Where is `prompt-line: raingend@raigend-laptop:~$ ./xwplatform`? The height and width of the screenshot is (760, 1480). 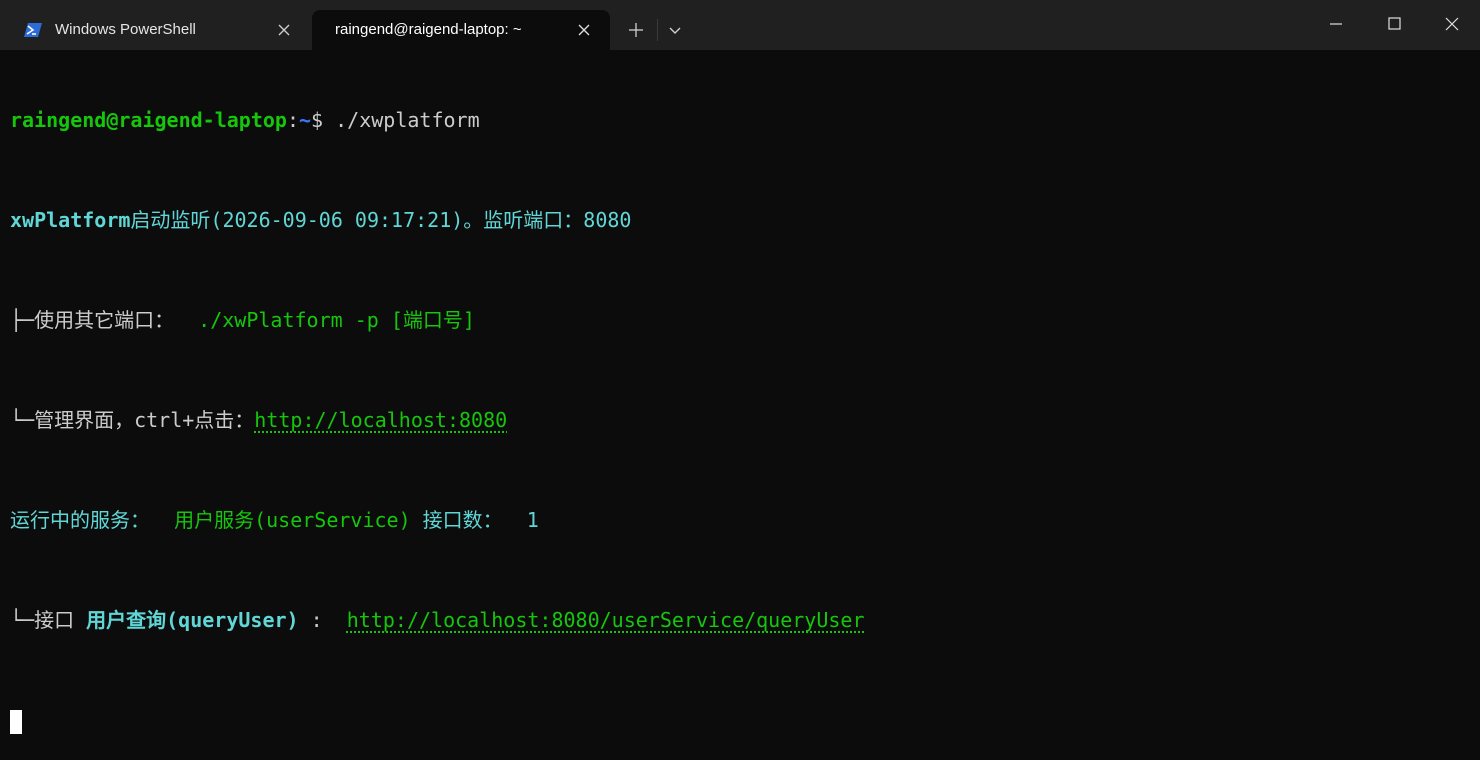
prompt-line: raingend@raigend-laptop:~$ ./xwplatform is located at coordinates (740, 120).